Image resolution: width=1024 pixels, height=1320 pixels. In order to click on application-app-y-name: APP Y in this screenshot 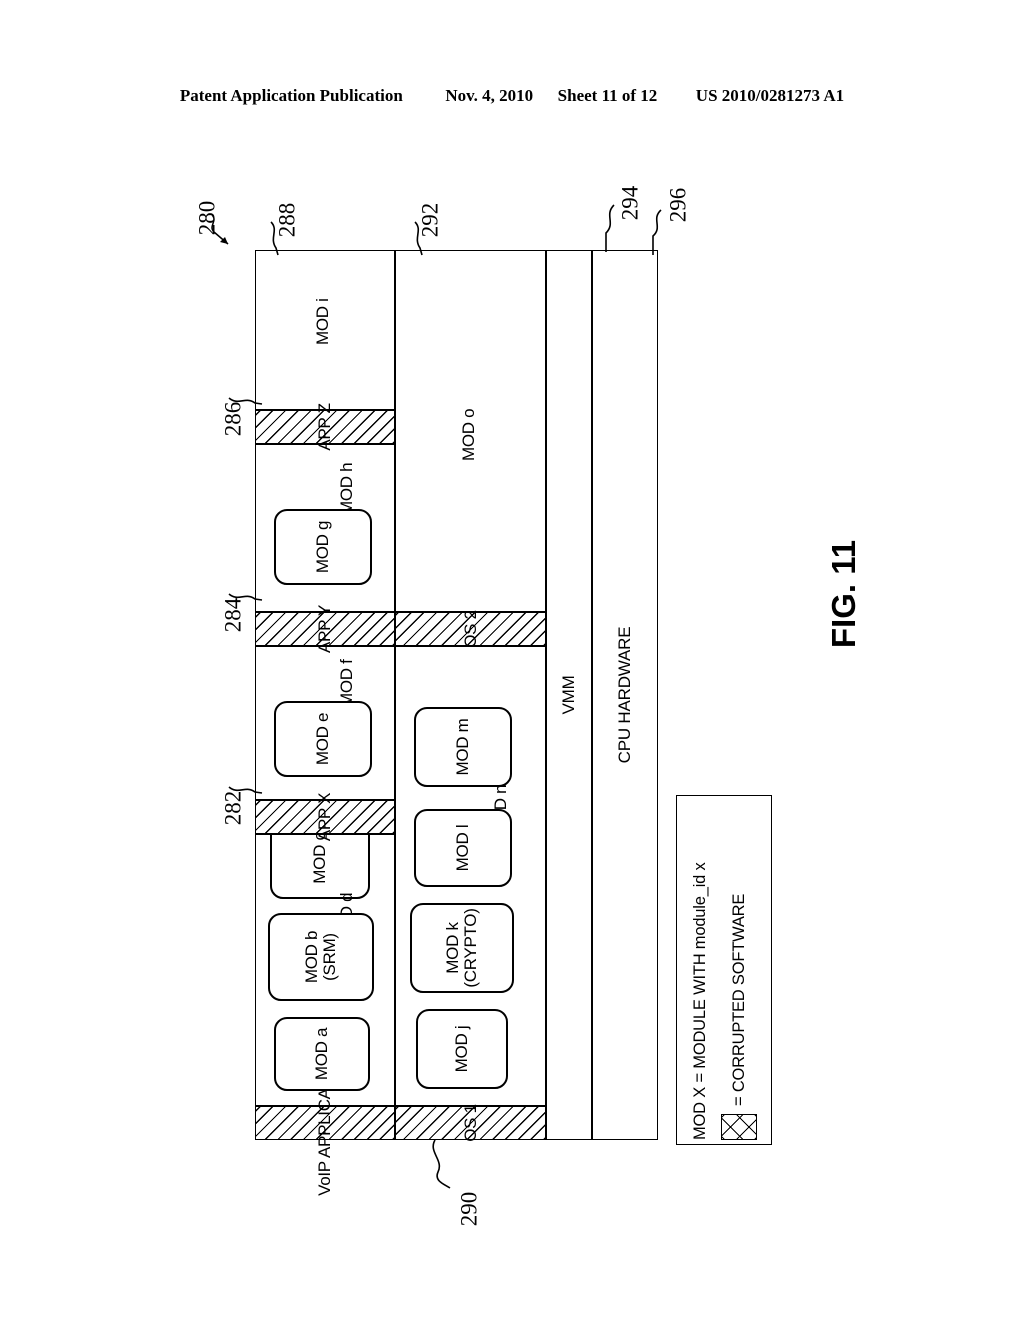, I will do `click(324, 629)`.